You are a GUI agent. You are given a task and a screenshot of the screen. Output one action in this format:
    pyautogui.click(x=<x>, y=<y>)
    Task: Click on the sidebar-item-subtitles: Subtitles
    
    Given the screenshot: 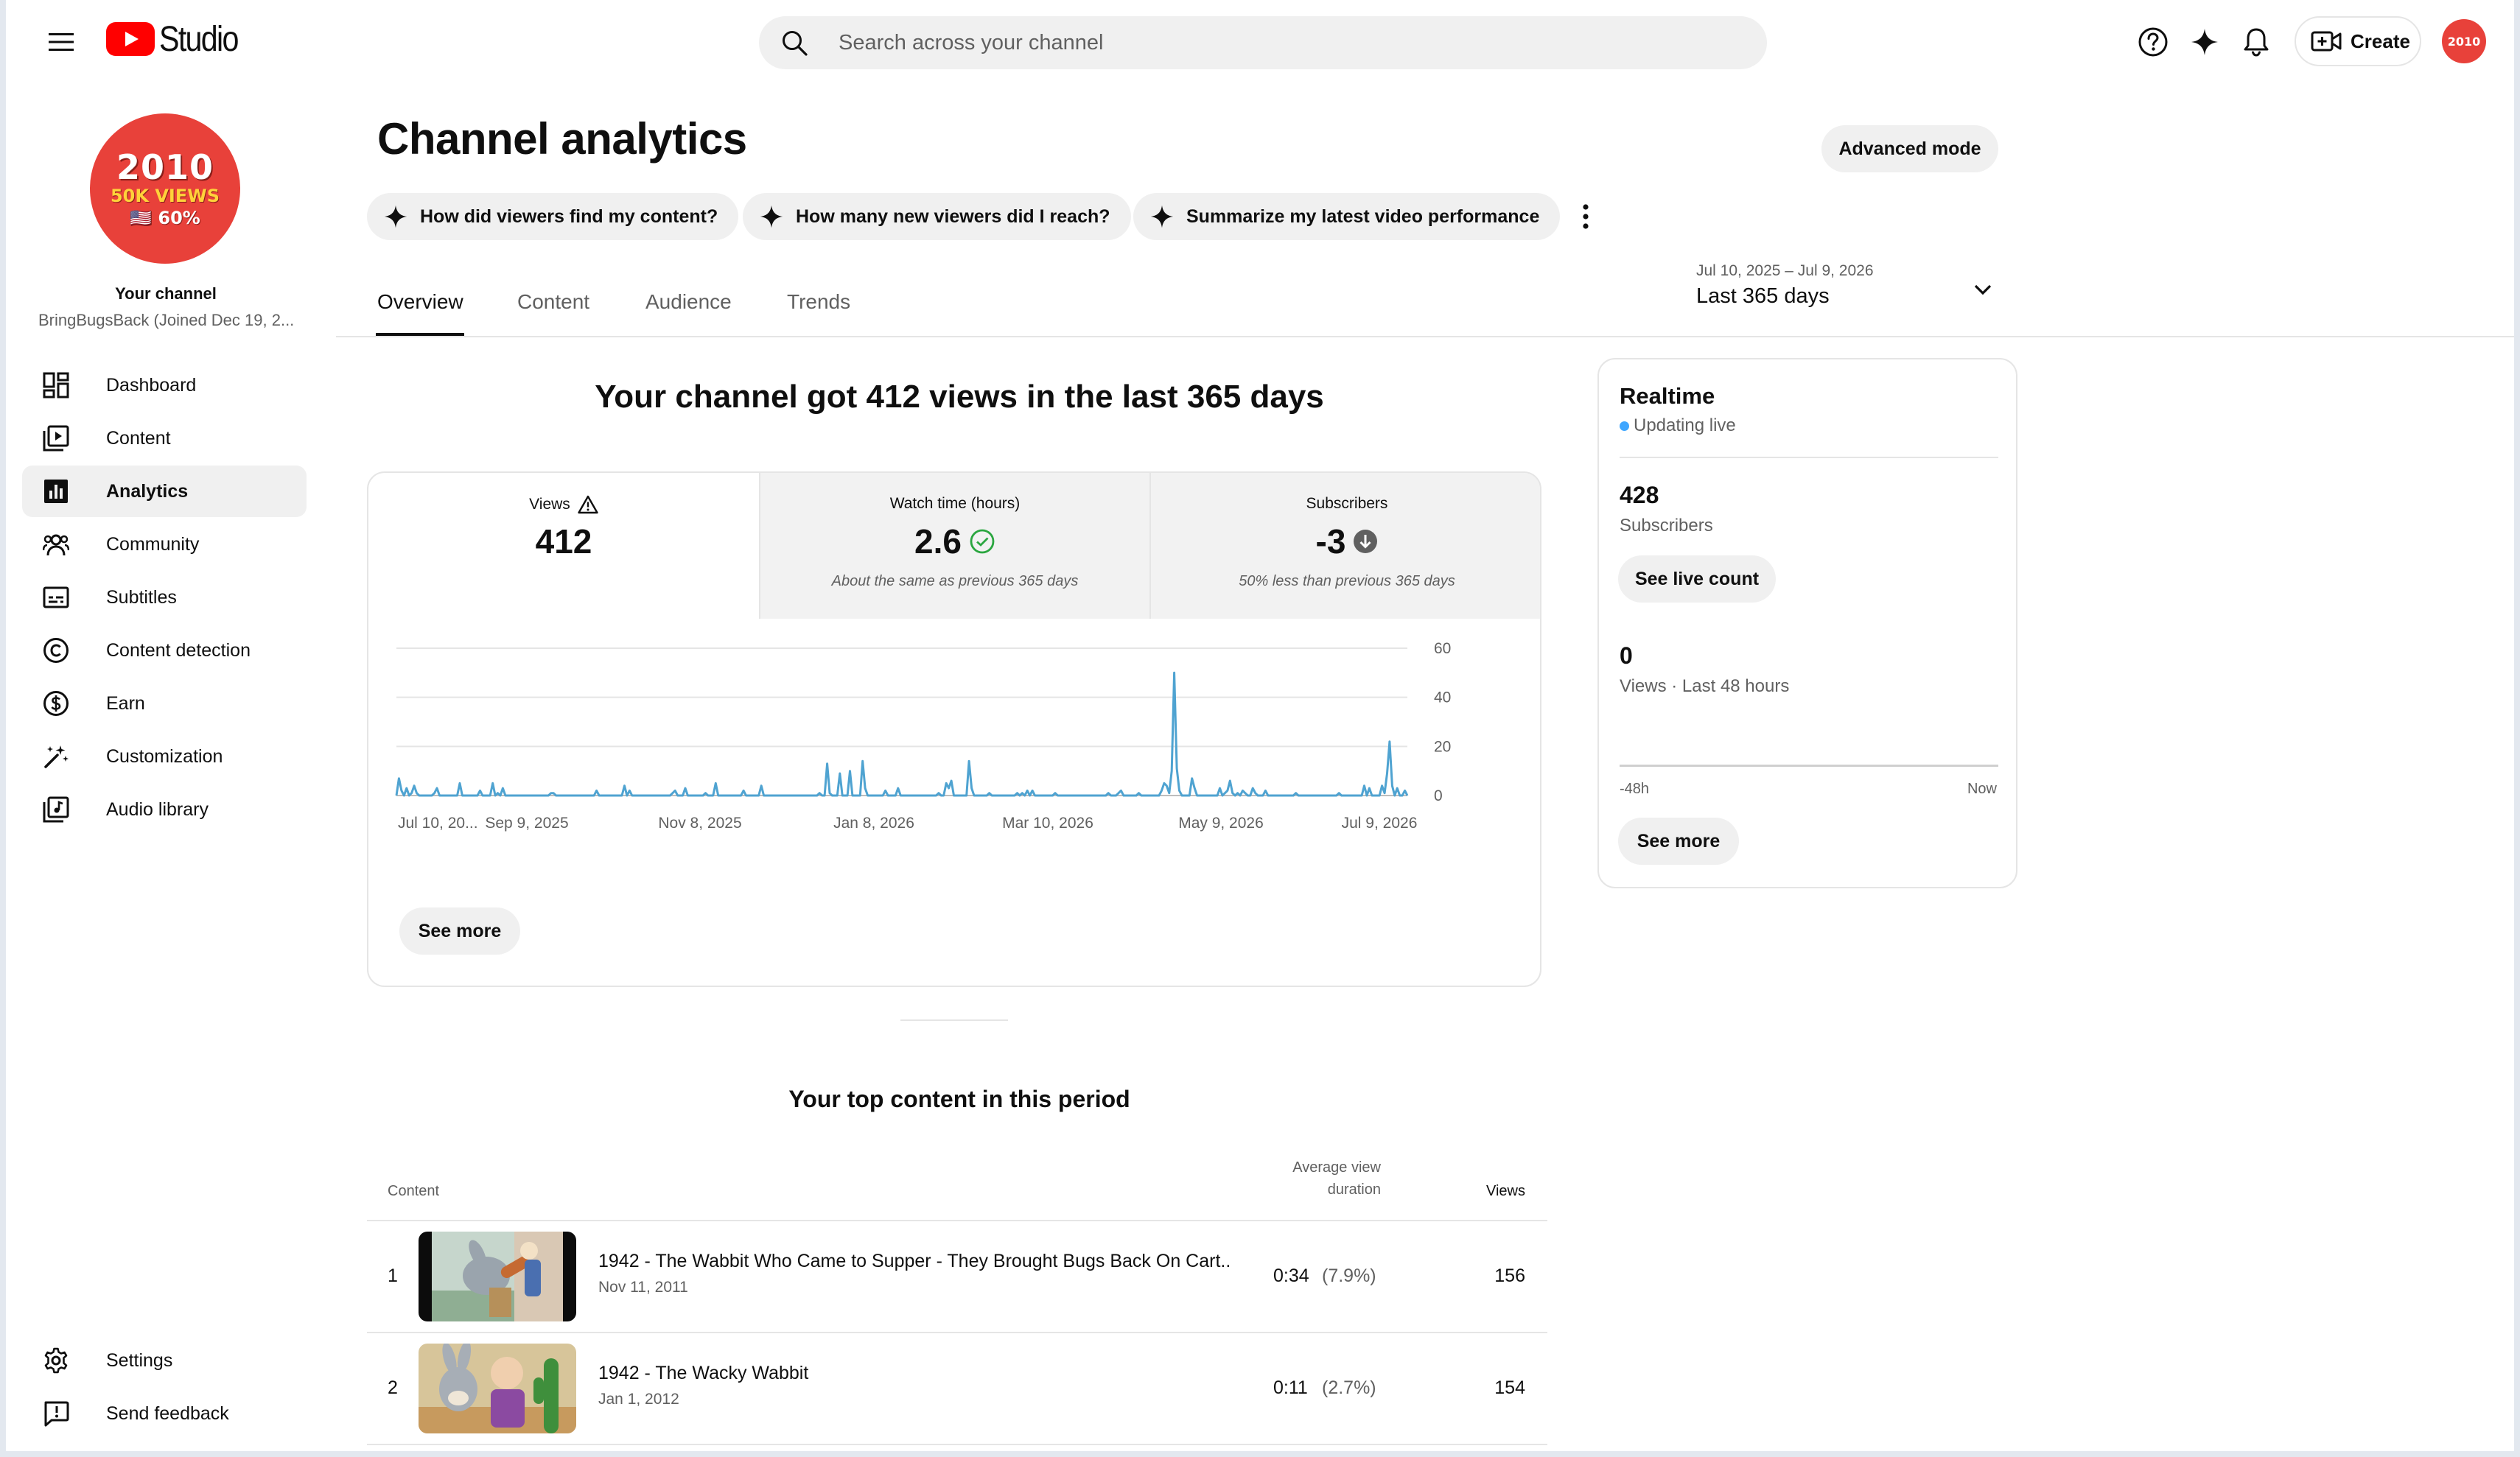 What is the action you would take?
    pyautogui.click(x=164, y=597)
    